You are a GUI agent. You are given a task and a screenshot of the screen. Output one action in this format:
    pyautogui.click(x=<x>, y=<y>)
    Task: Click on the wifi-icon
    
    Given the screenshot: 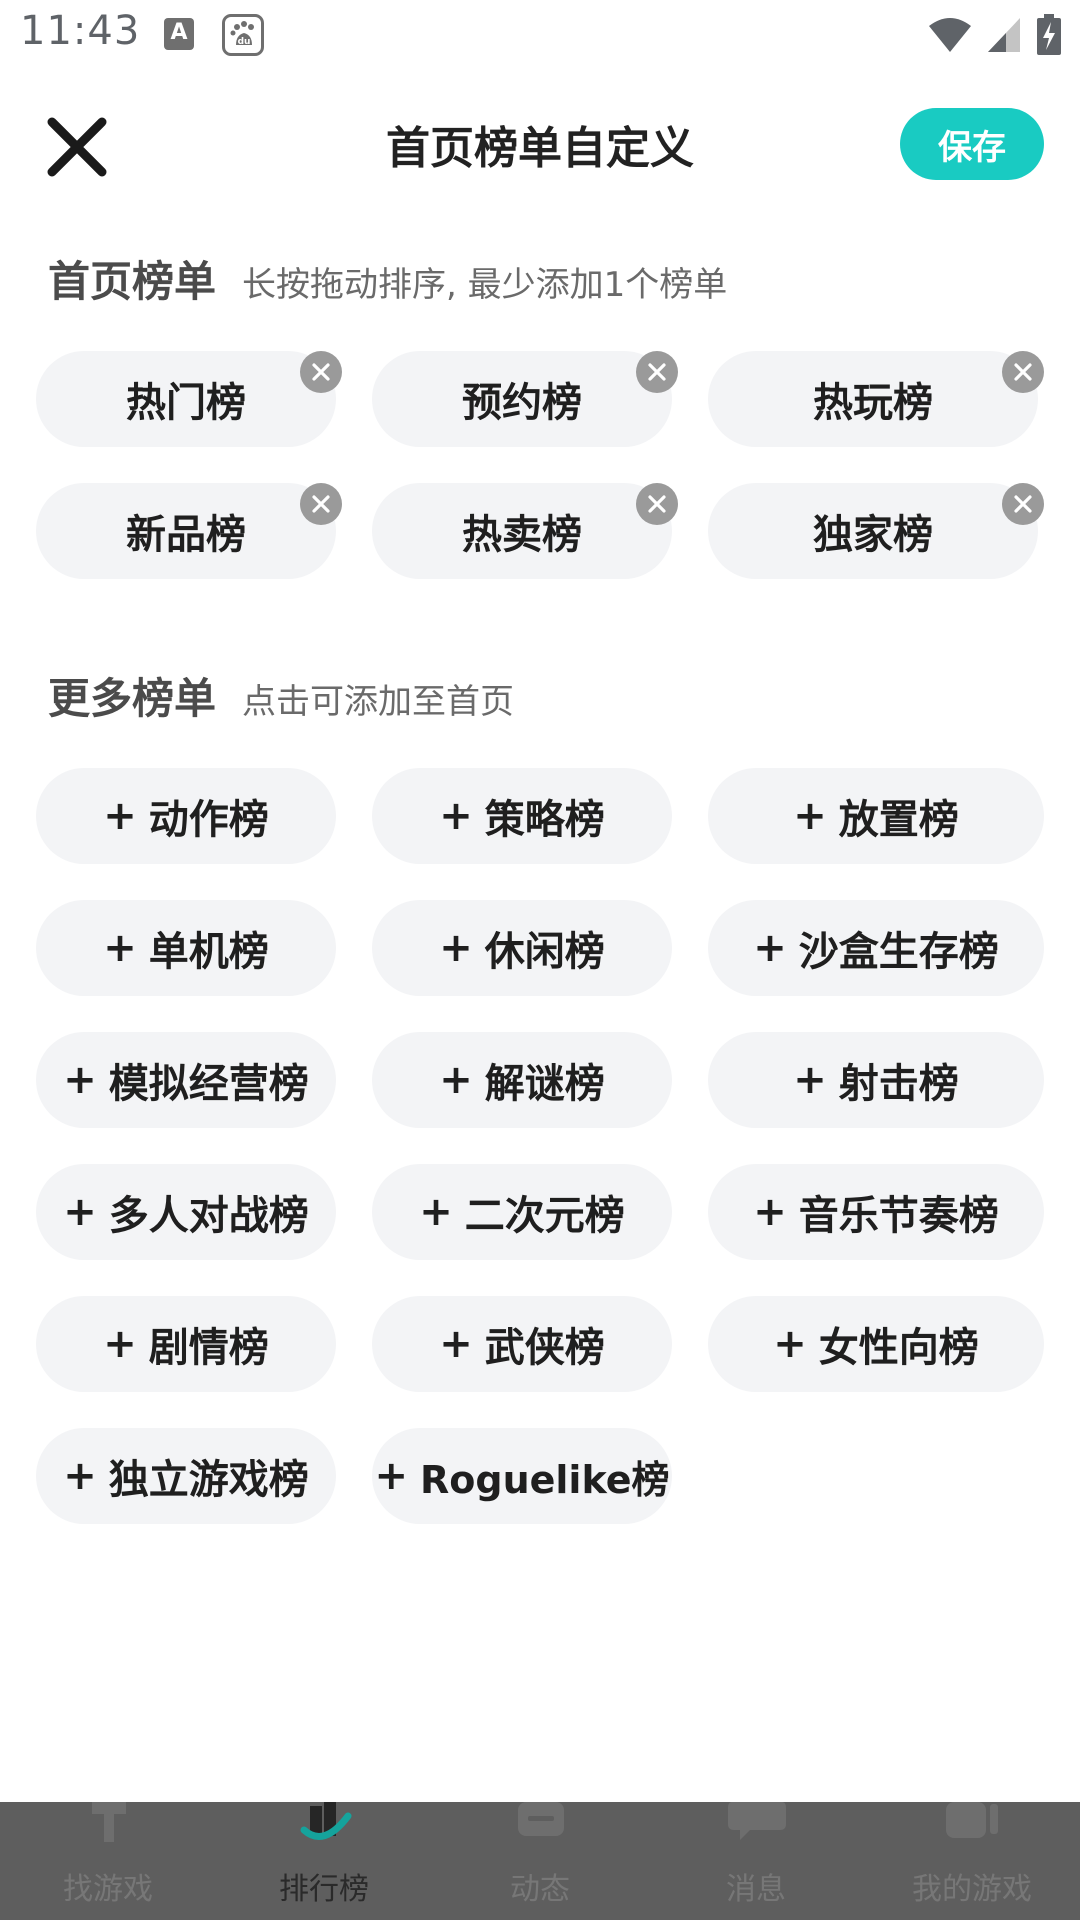 What is the action you would take?
    pyautogui.click(x=950, y=35)
    